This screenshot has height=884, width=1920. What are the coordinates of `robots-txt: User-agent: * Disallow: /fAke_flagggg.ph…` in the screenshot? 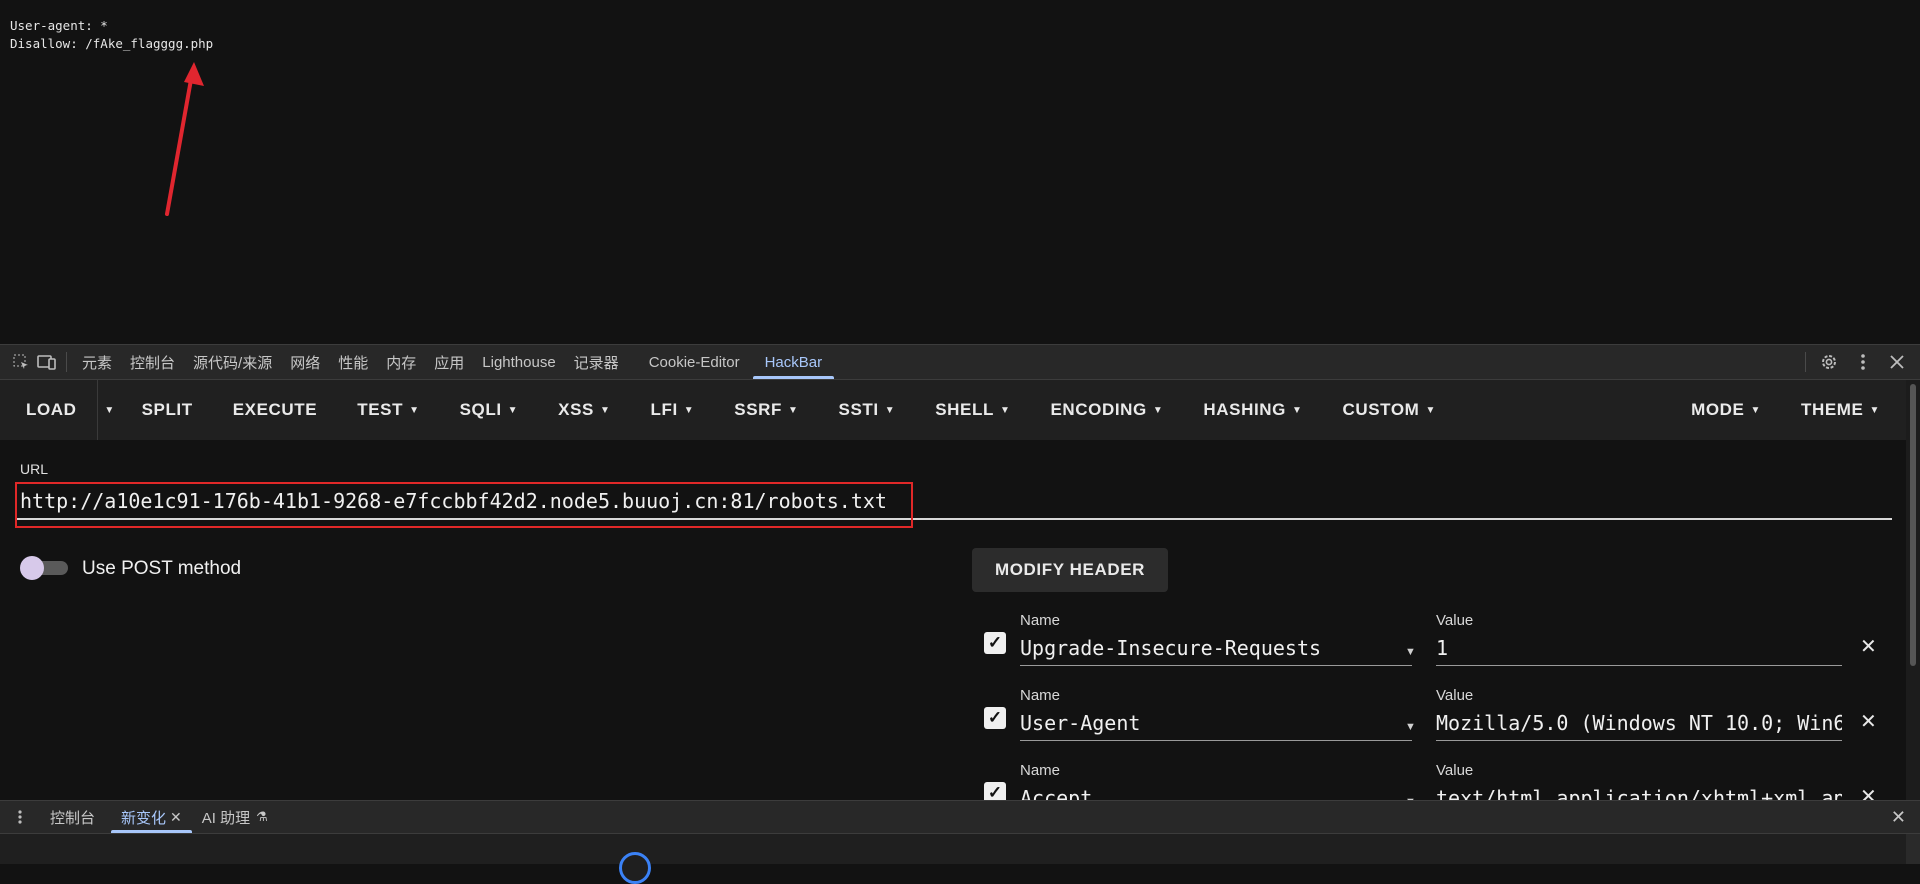 It's located at (111, 35).